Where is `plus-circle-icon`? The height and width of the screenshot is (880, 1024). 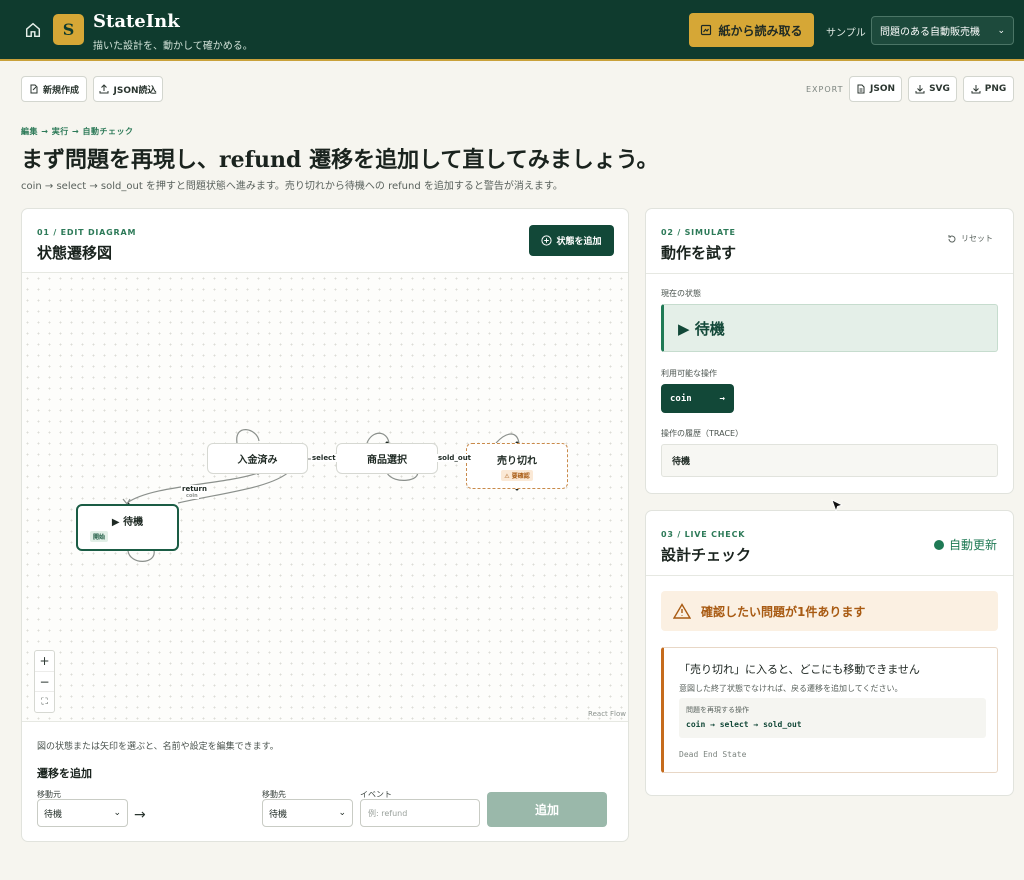
plus-circle-icon is located at coordinates (547, 240).